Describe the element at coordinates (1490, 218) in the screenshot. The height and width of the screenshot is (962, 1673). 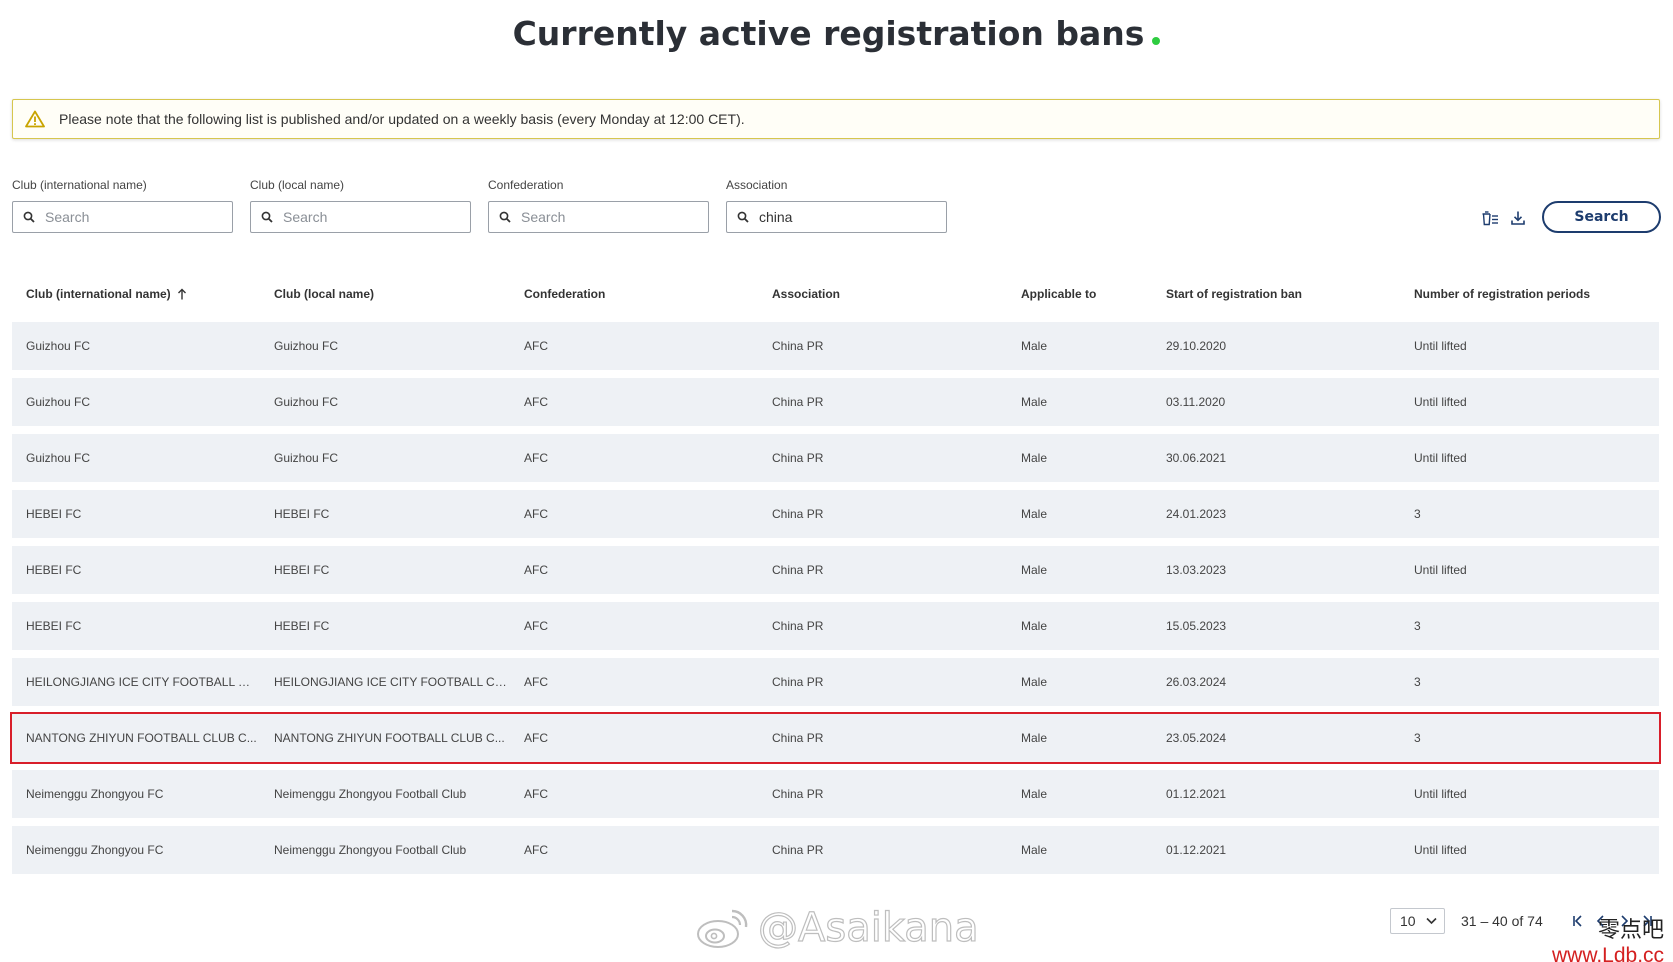
I see `clear-filter-icon` at that location.